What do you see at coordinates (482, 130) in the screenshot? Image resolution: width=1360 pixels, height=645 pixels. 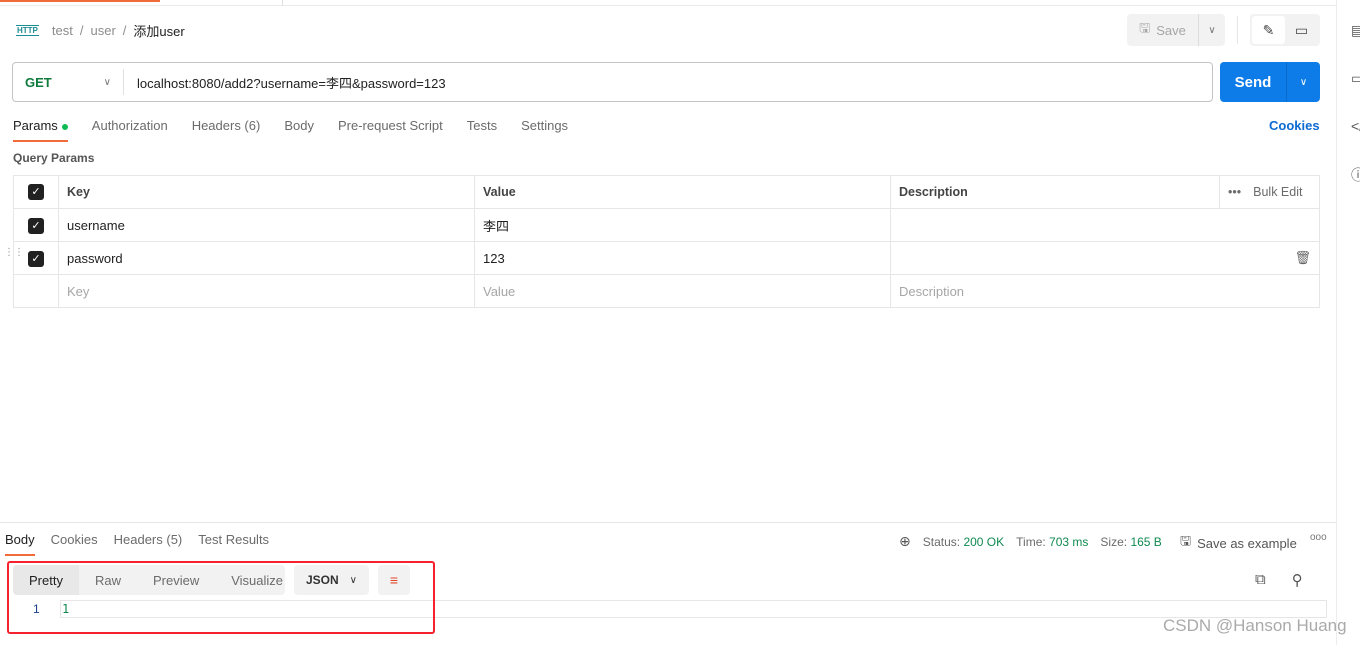 I see `tab-tests: Tests` at bounding box center [482, 130].